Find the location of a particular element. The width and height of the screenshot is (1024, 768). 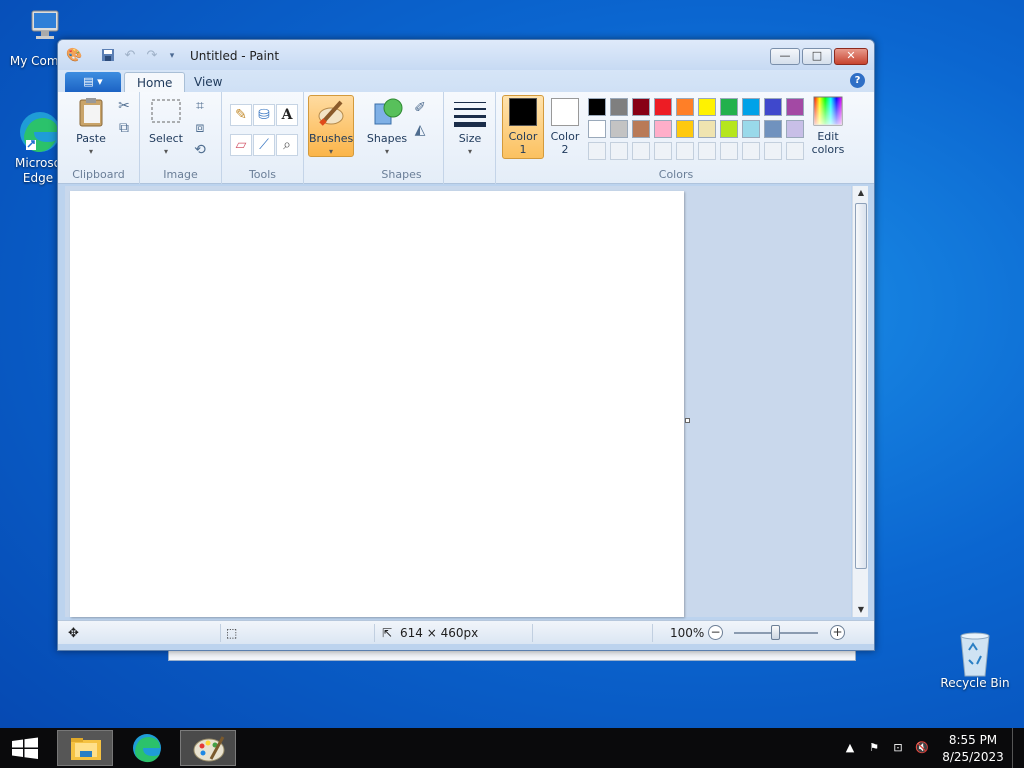

zoom-in-button: + is located at coordinates (837, 632).